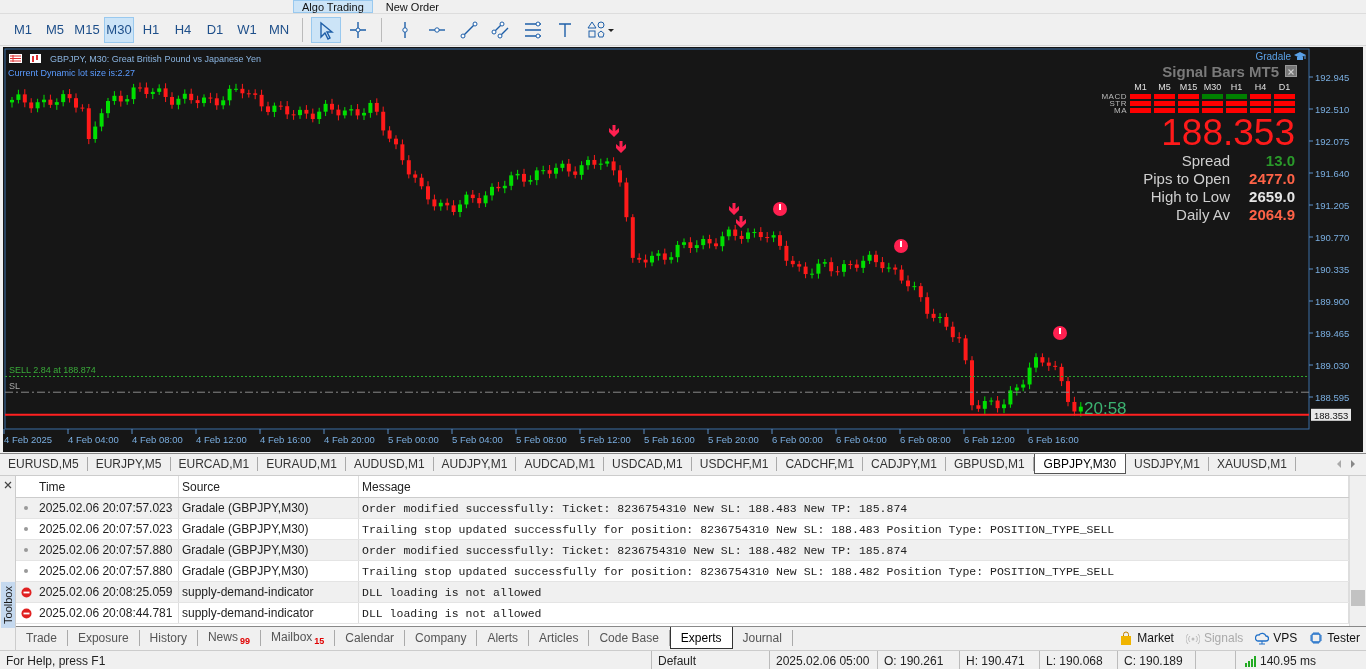 The image size is (1366, 669). Describe the element at coordinates (1332, 205) in the screenshot. I see `price-axis-label: 191.205` at that location.